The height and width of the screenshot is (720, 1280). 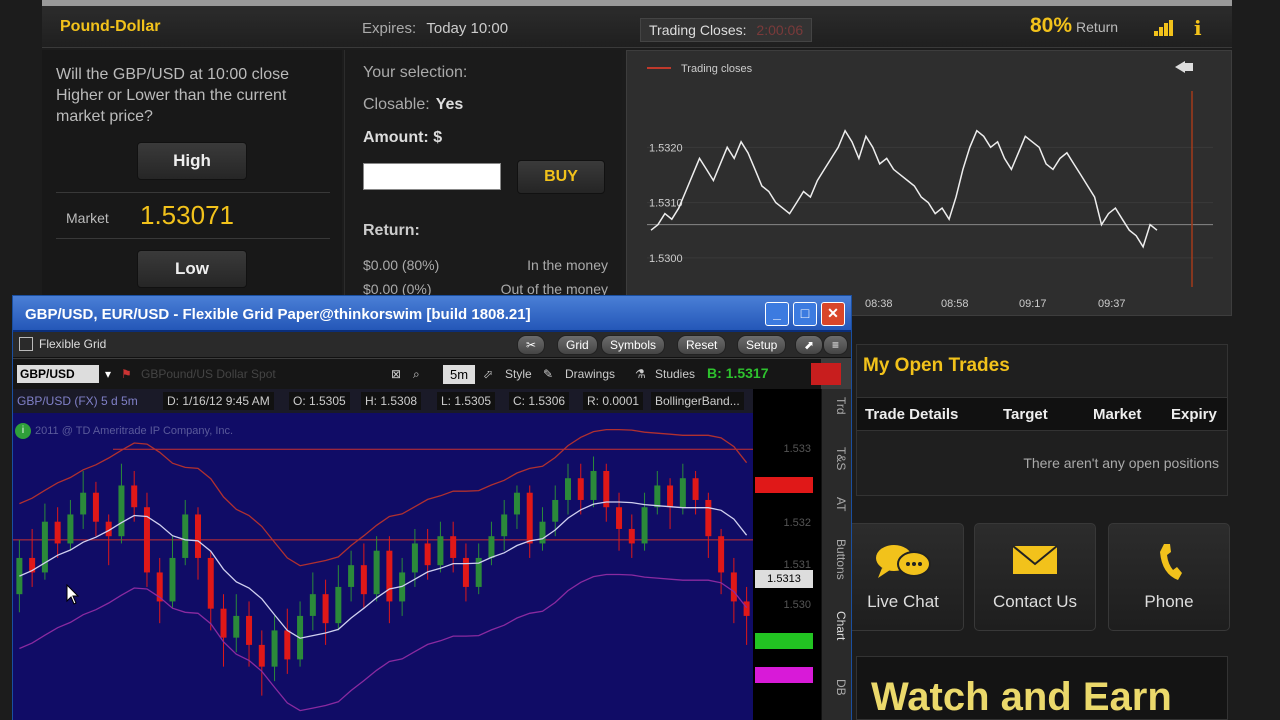 I want to click on flexible-grid-label: Flexible Grid, so click(x=62, y=344).